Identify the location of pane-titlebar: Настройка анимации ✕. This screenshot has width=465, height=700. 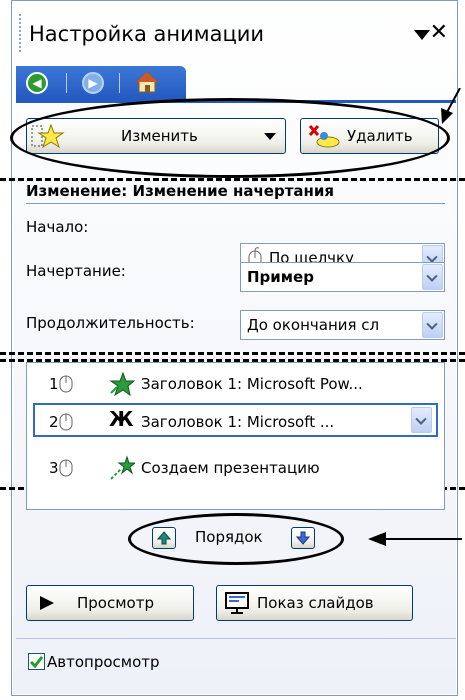
(234, 33).